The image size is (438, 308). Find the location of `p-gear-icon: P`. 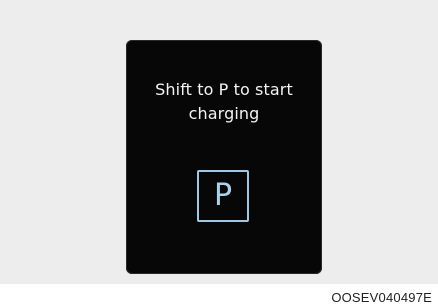

p-gear-icon: P is located at coordinates (223, 196).